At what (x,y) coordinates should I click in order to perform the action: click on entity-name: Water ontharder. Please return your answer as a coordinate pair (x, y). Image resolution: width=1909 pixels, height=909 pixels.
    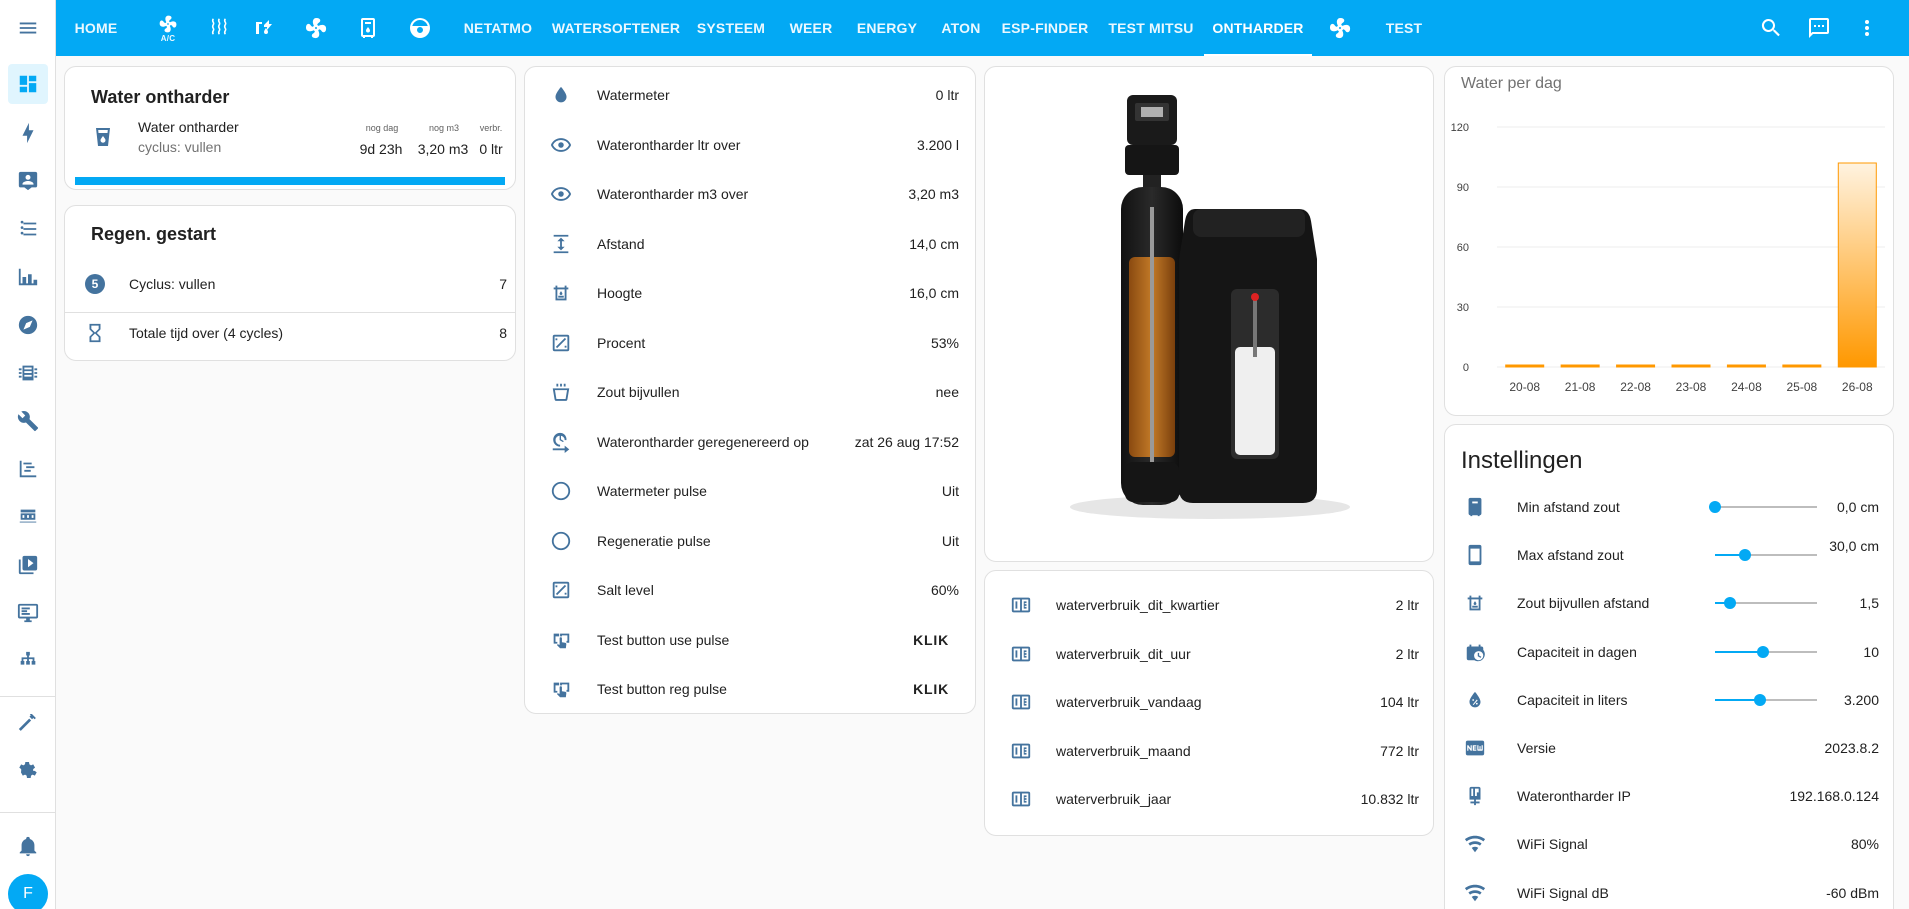
    Looking at the image, I should click on (188, 127).